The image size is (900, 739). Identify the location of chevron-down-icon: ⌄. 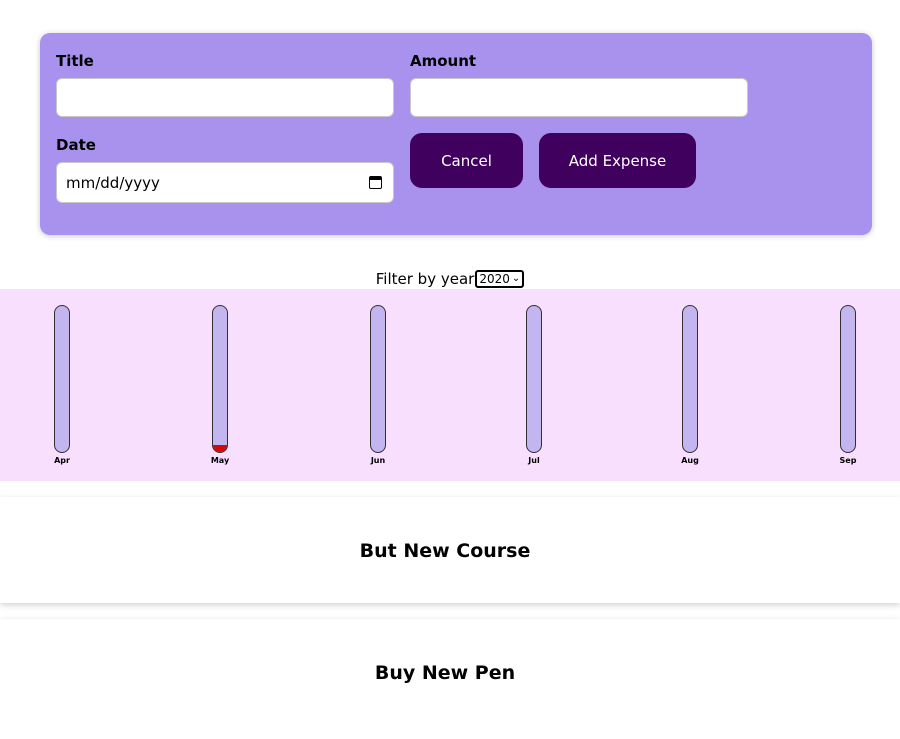
(516, 278).